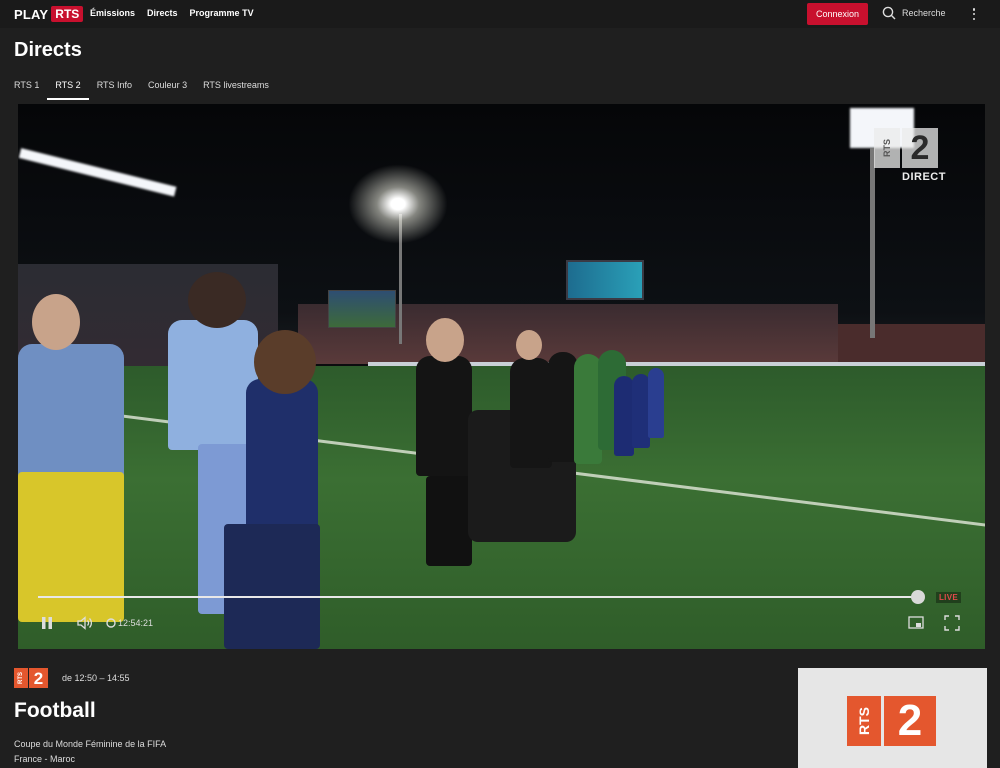 The height and width of the screenshot is (768, 1000). What do you see at coordinates (55, 710) in the screenshot?
I see `program-title: Football` at bounding box center [55, 710].